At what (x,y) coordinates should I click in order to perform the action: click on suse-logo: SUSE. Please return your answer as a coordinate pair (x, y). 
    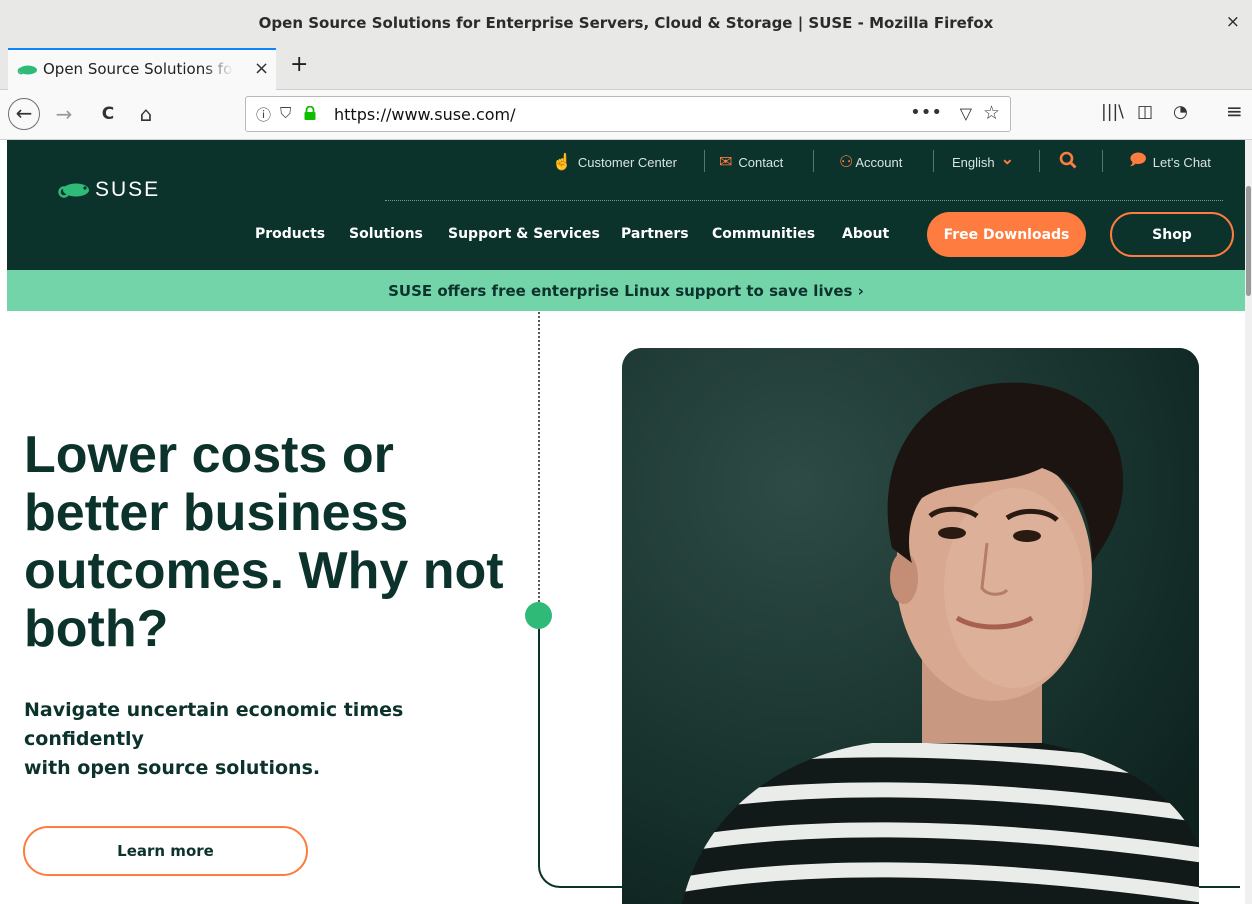
    Looking at the image, I should click on (107, 190).